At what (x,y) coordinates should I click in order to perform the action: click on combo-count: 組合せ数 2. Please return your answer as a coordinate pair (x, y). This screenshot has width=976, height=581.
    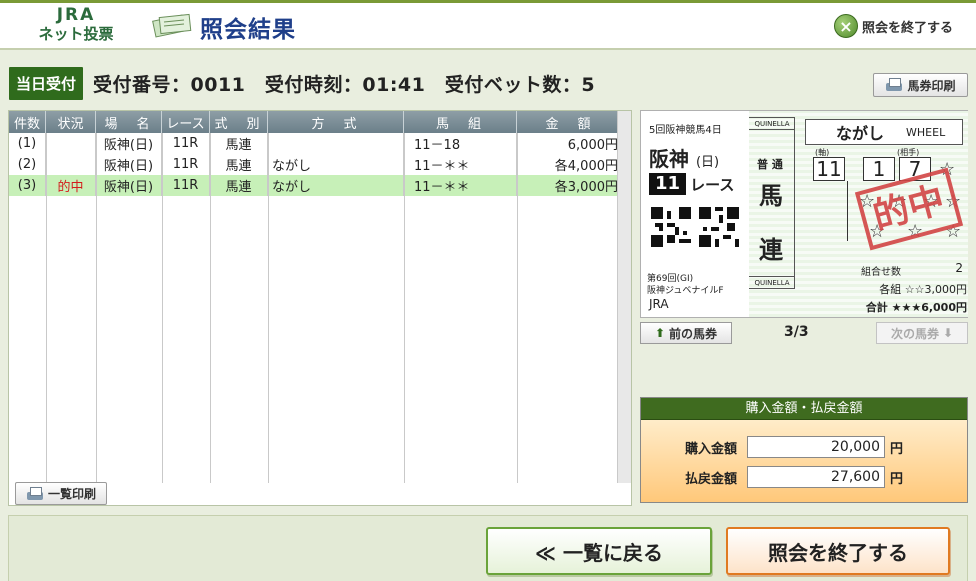
    Looking at the image, I should click on (912, 269).